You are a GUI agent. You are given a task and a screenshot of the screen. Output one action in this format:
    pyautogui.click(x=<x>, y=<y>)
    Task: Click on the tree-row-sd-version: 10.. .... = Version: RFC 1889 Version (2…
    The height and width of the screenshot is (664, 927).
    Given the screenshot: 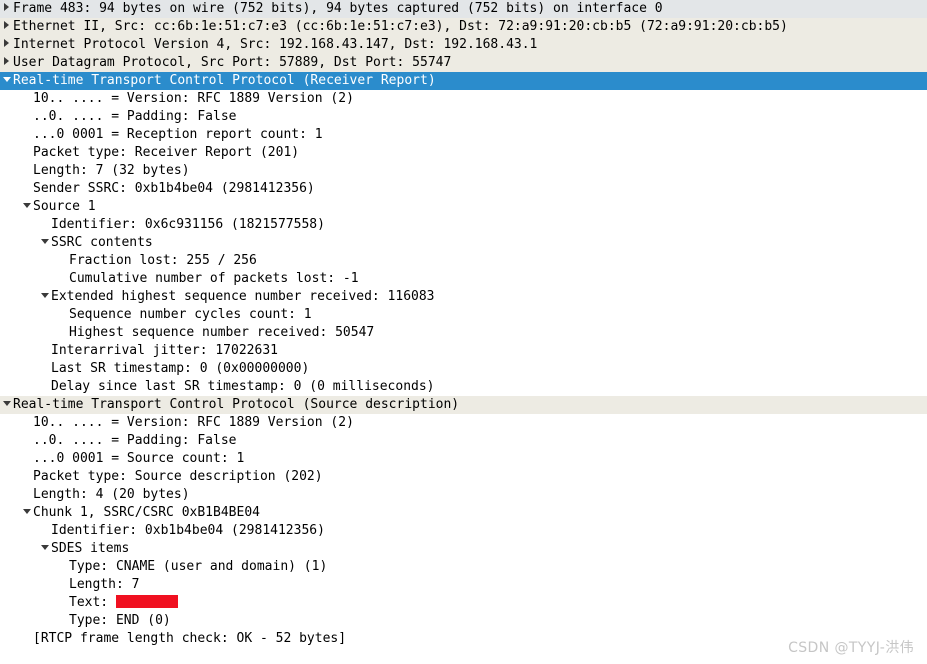 What is the action you would take?
    pyautogui.click(x=463, y=423)
    